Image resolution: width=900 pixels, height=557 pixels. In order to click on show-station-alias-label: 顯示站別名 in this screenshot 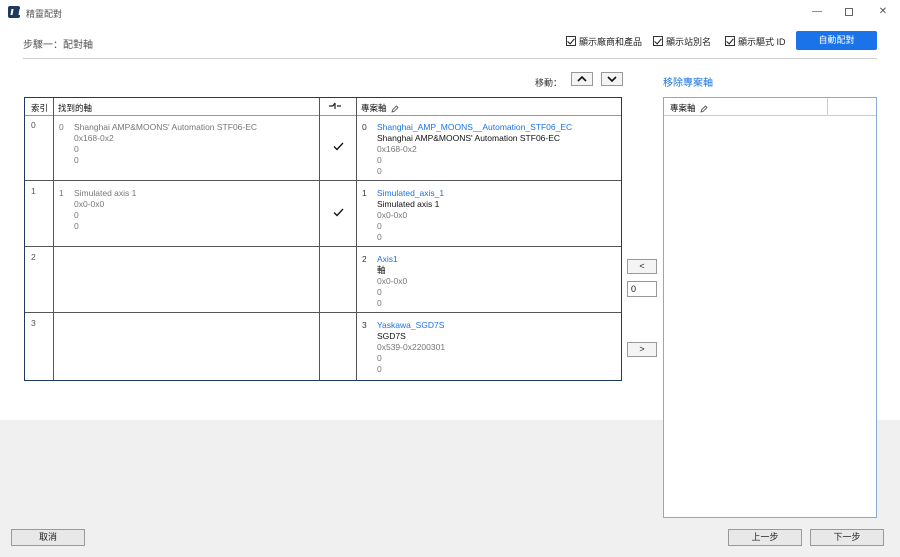, I will do `click(689, 41)`.